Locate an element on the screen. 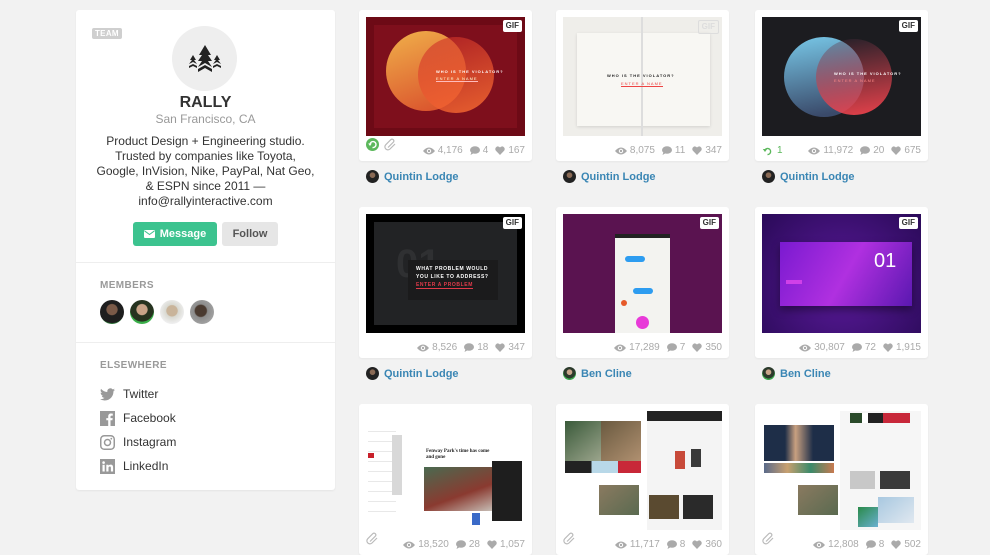  likes-stat: 350 is located at coordinates (707, 347).